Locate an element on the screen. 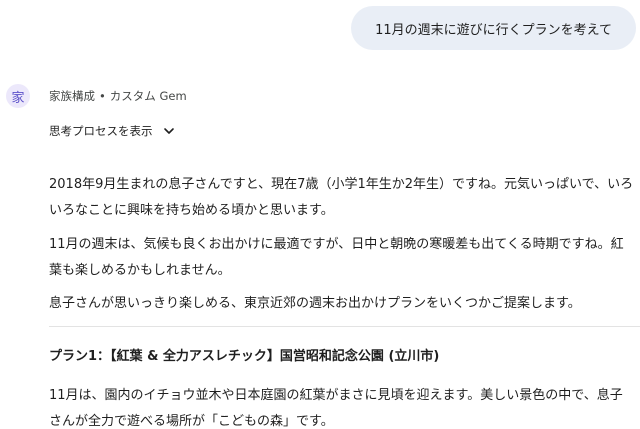  gem-avatar: 家 is located at coordinates (18, 96).